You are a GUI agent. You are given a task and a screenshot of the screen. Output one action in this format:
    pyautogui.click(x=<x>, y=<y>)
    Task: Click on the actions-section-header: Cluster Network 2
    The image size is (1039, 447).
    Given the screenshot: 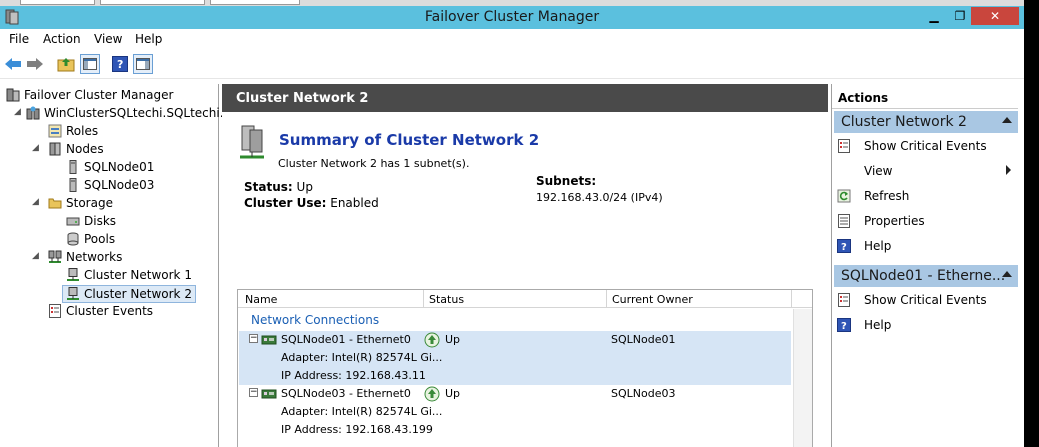 What is the action you would take?
    pyautogui.click(x=926, y=122)
    